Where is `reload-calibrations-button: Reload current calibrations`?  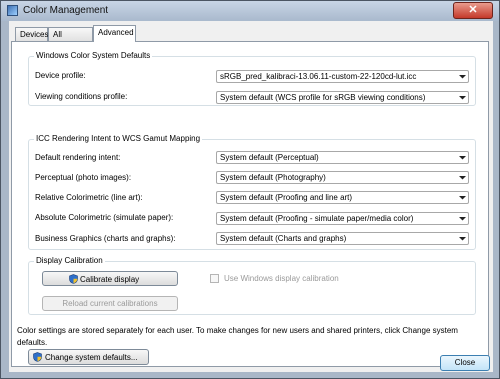
reload-calibrations-button: Reload current calibrations is located at coordinates (110, 303).